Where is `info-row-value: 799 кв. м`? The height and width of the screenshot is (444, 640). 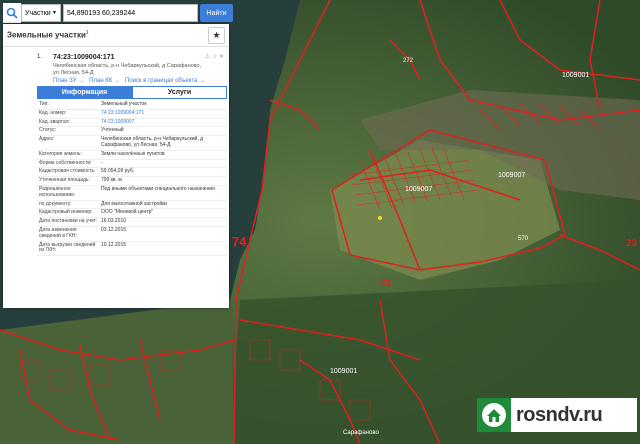 info-row-value: 799 кв. м is located at coordinates (111, 180).